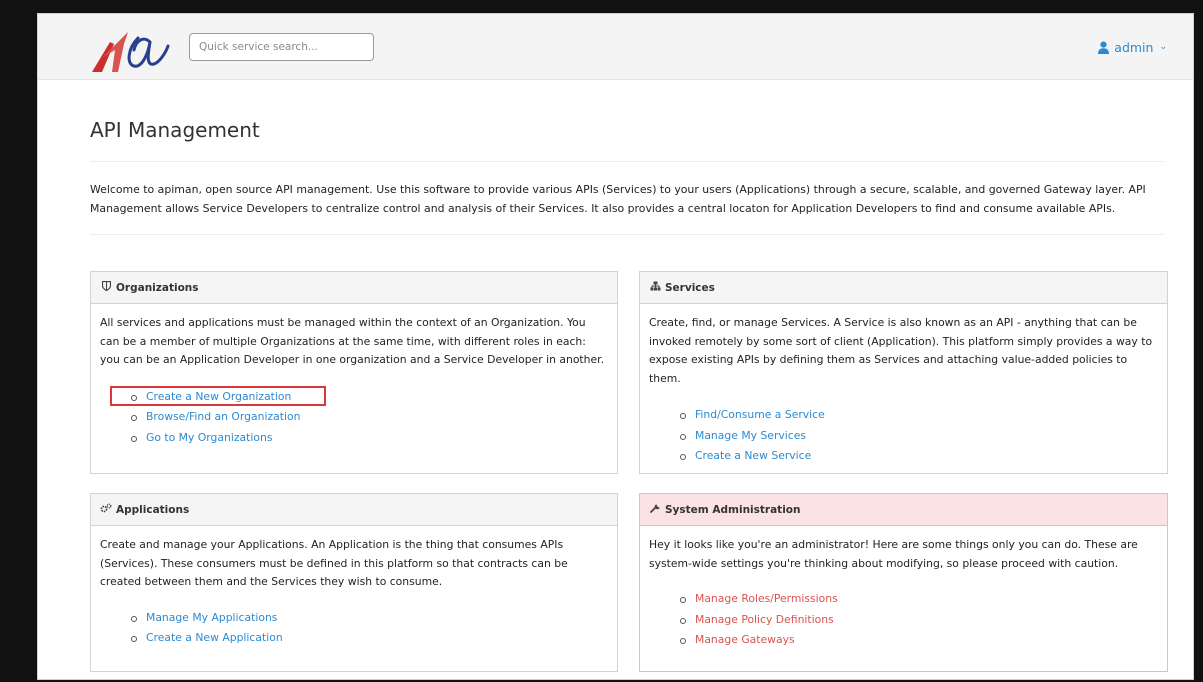 Image resolution: width=1203 pixels, height=682 pixels. What do you see at coordinates (903, 415) in the screenshot?
I see `list-item: Find/Consume a Service` at bounding box center [903, 415].